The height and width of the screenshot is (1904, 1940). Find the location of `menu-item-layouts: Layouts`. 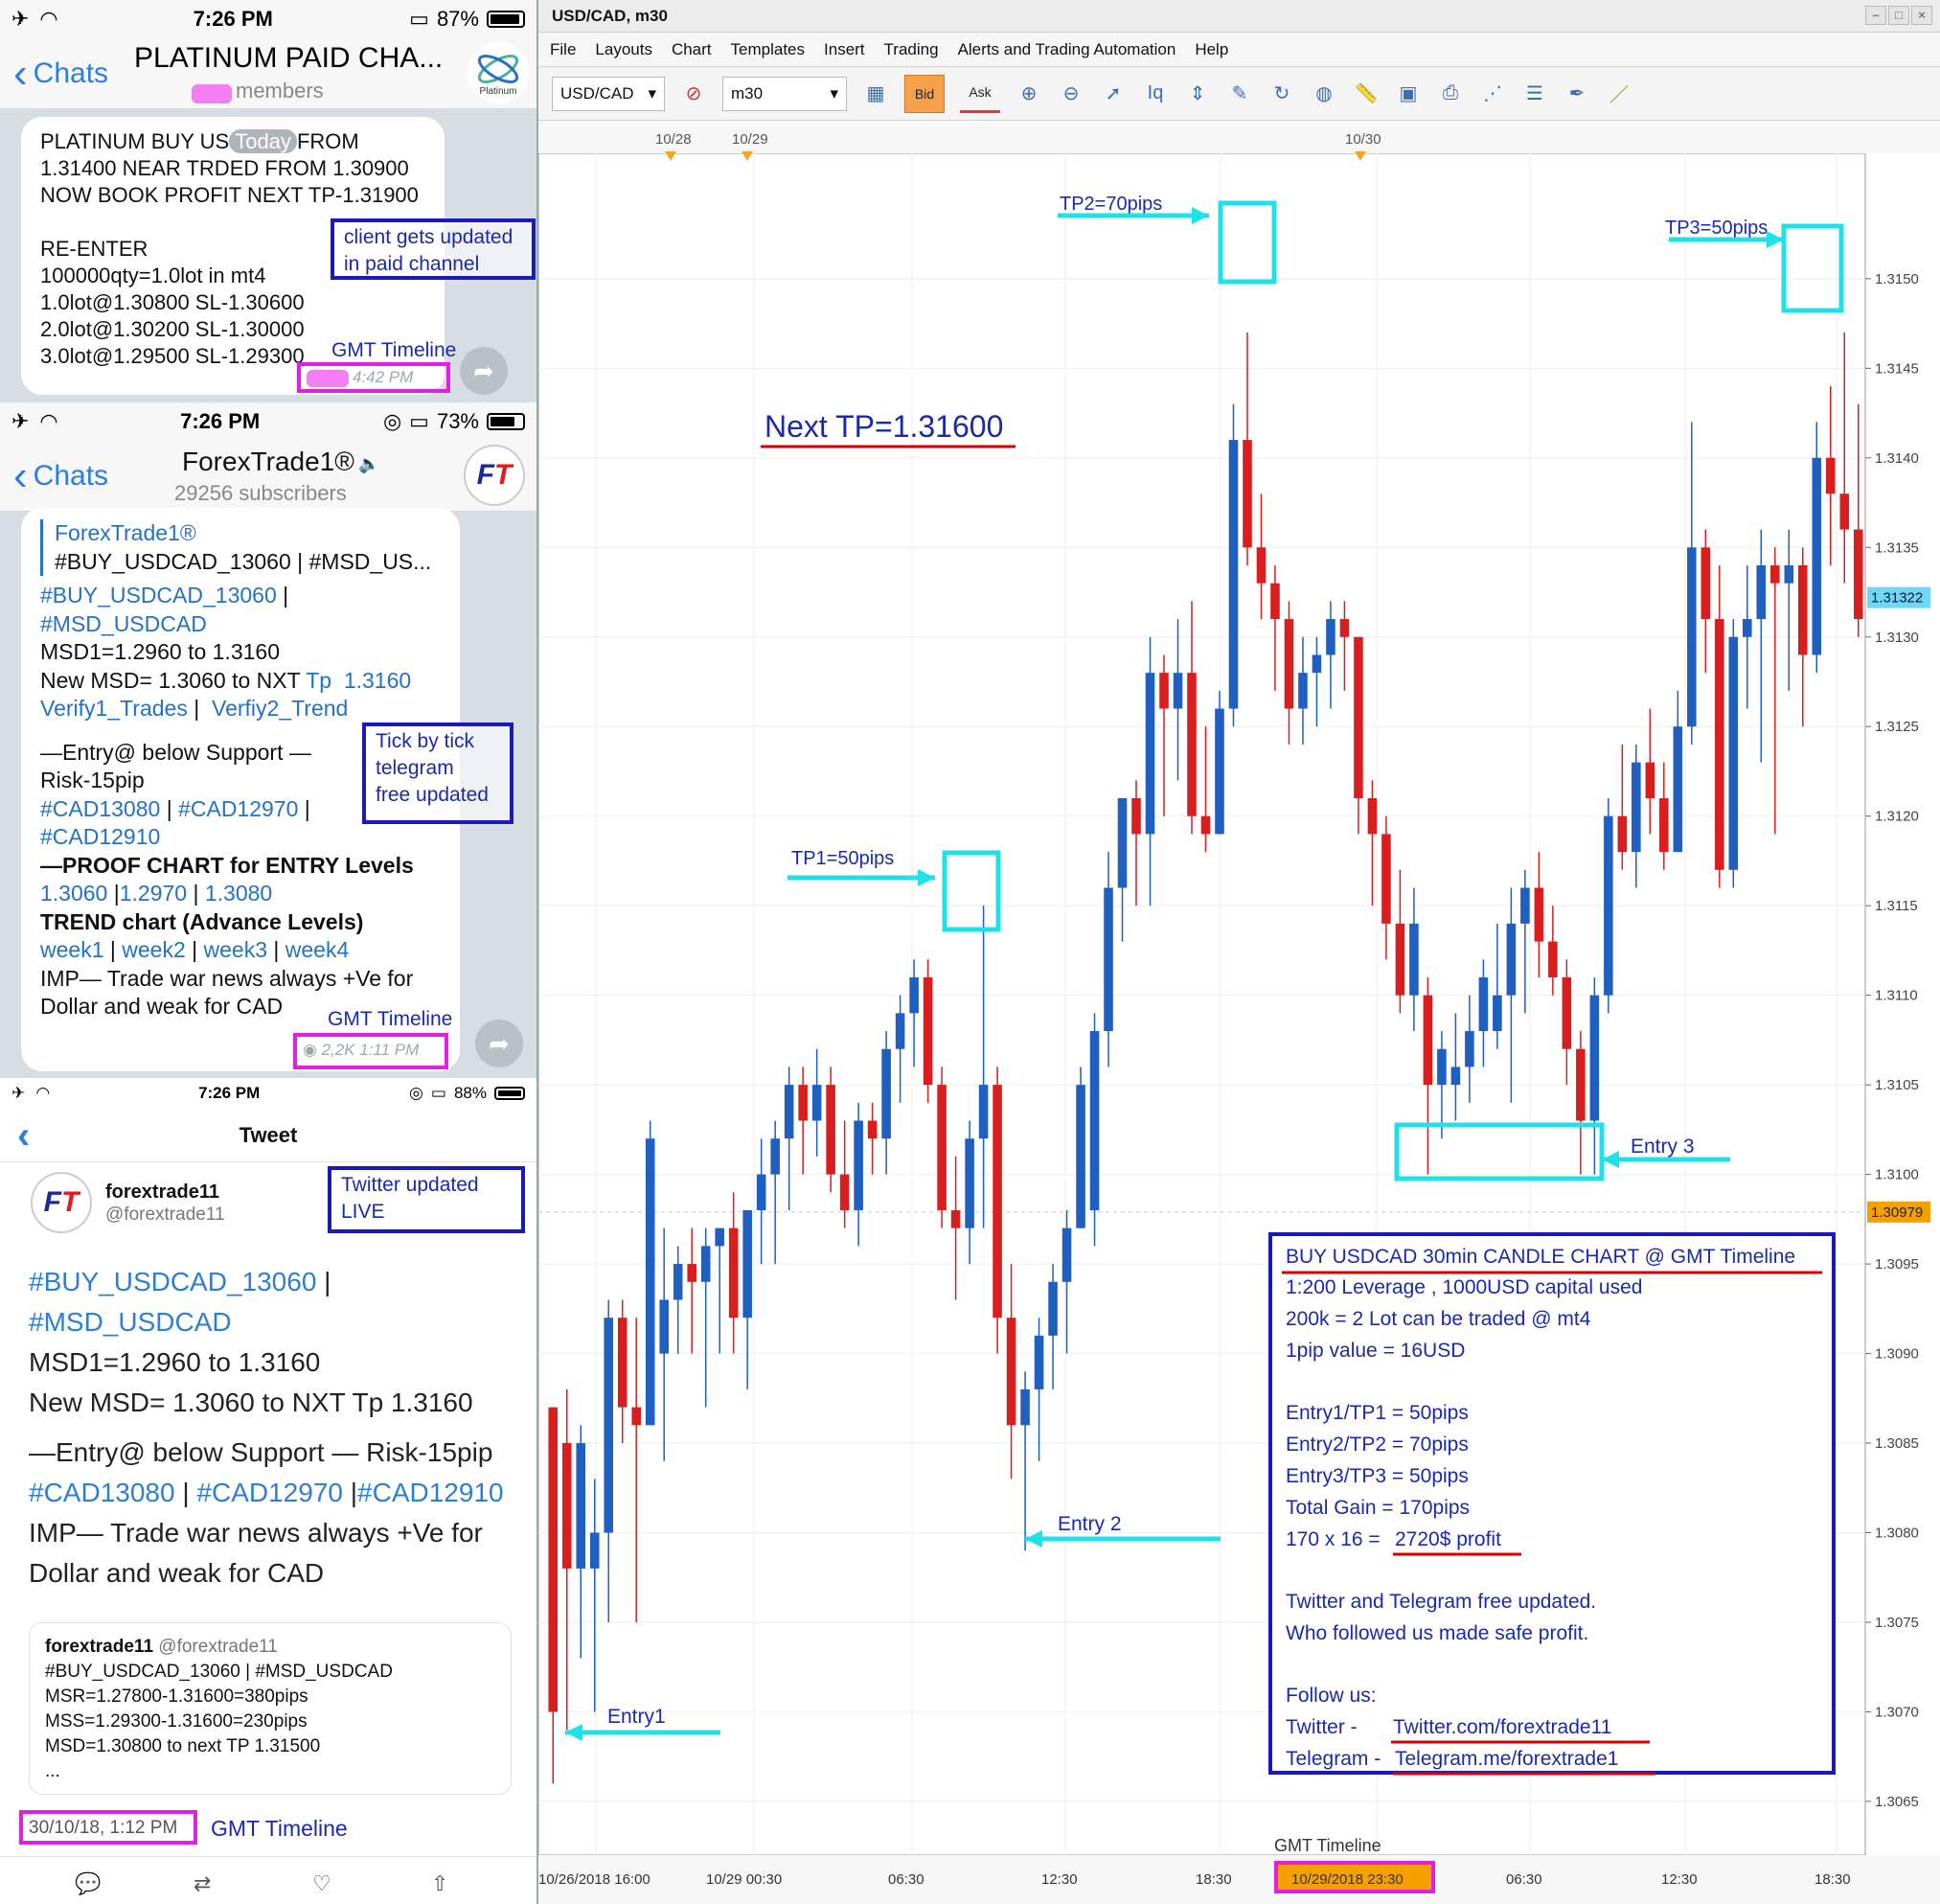

menu-item-layouts: Layouts is located at coordinates (623, 50).